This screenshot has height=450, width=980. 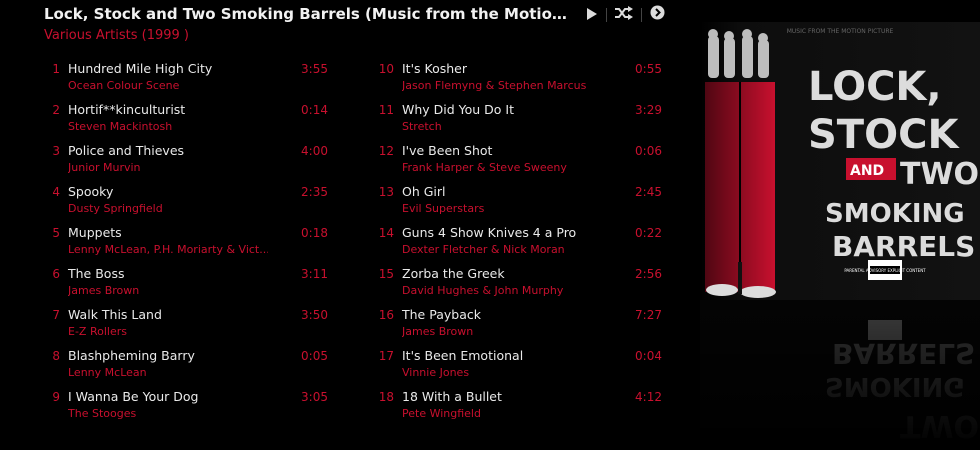 I want to click on track-number: 8, so click(x=56, y=356).